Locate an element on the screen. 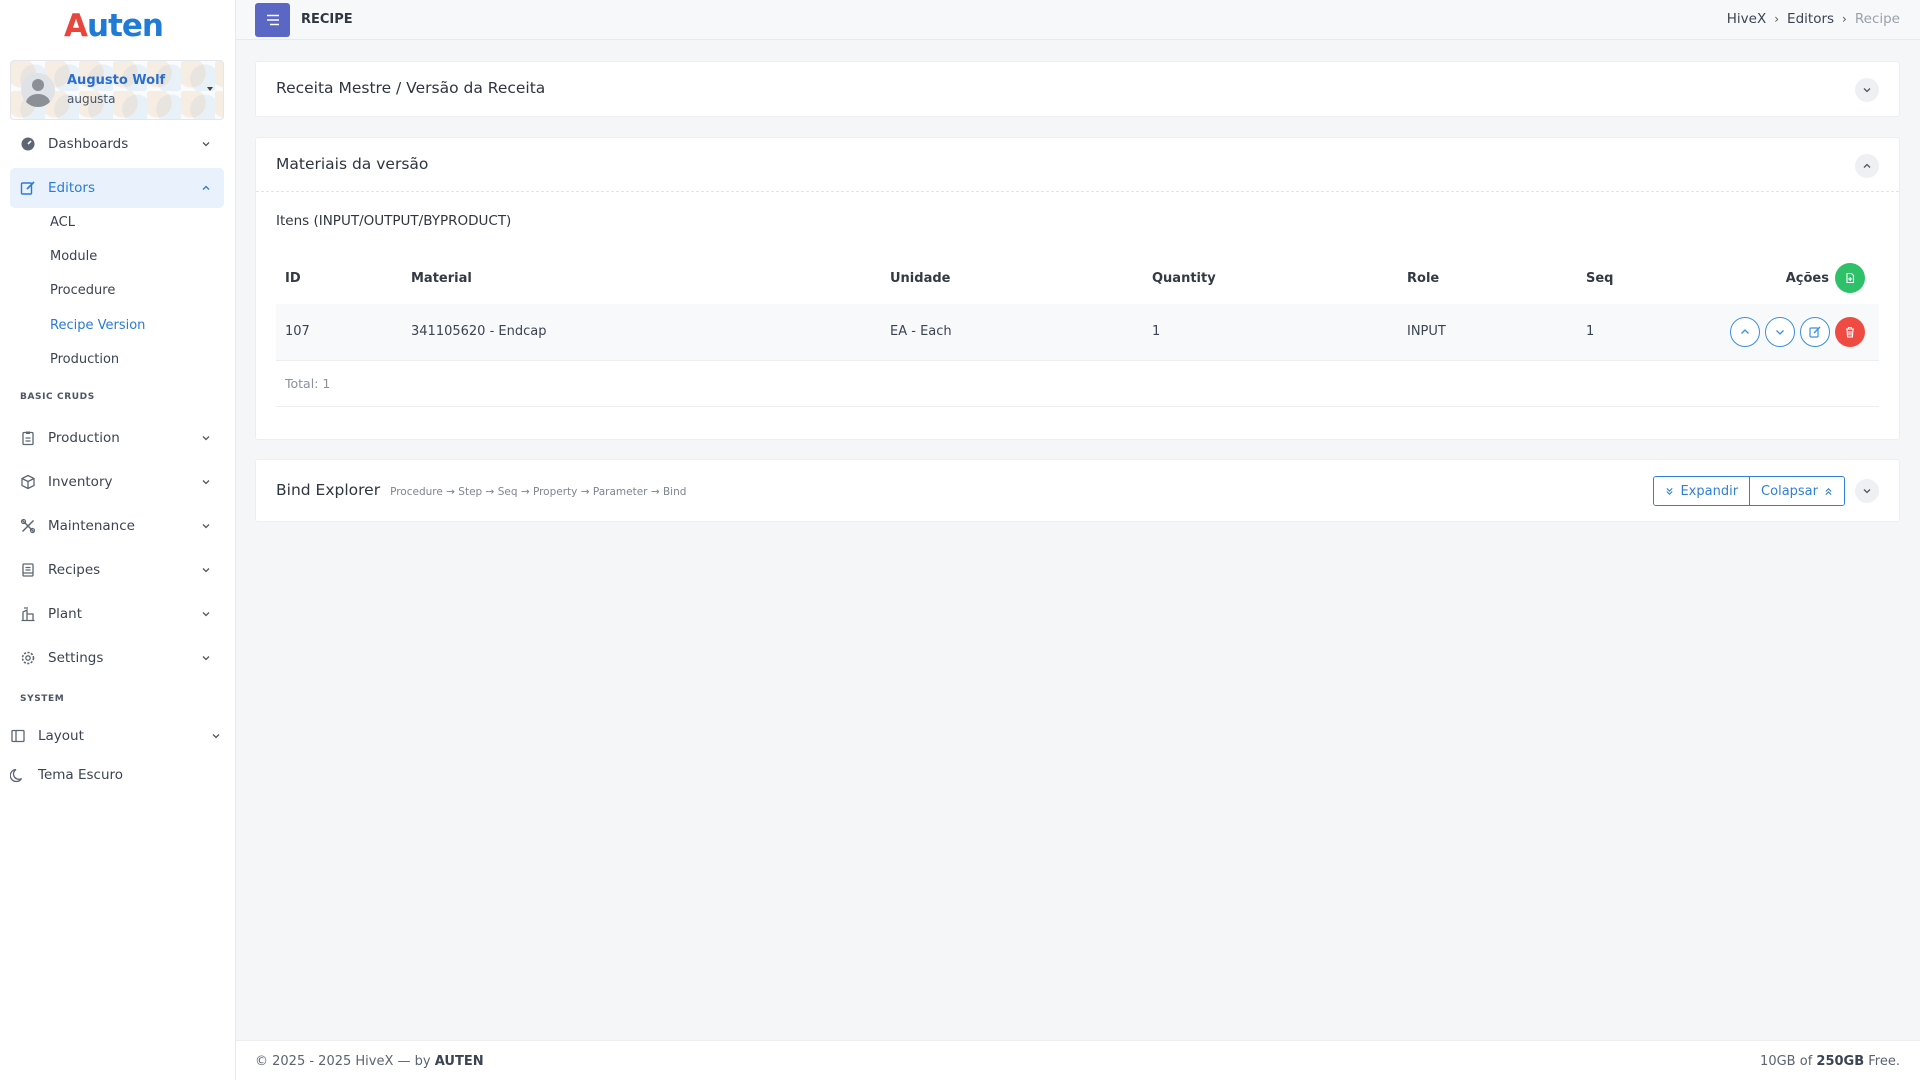  section-label-basic-cruds: BASIC CRUDS is located at coordinates (57, 397).